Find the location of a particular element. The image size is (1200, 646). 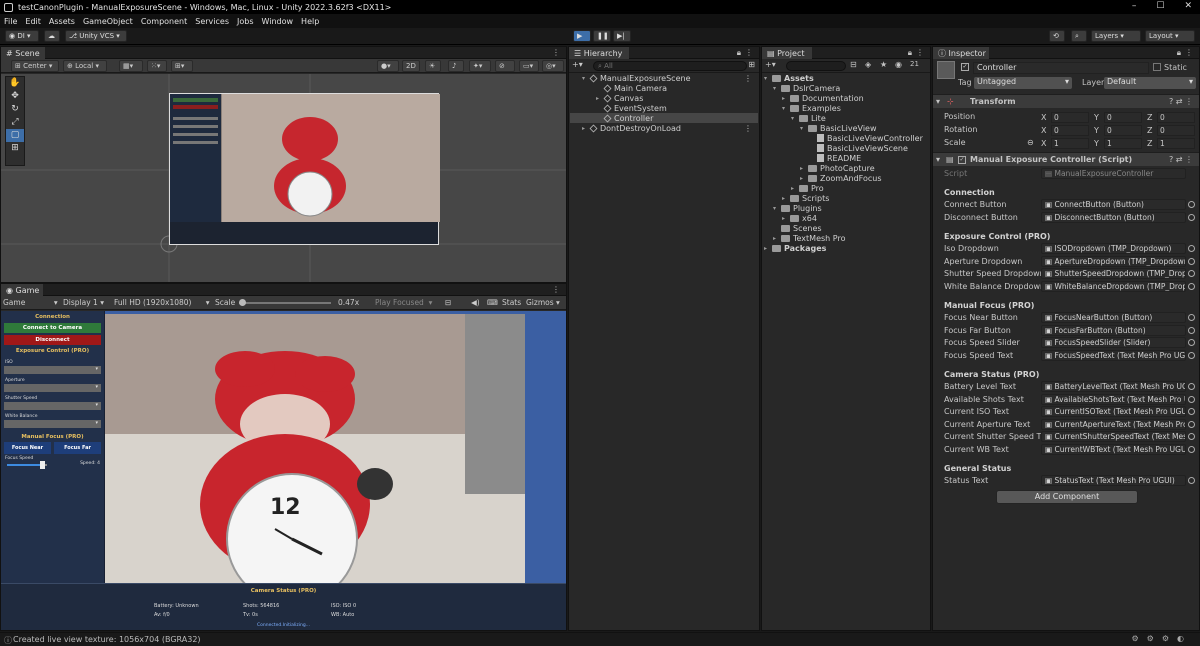

tag-dropdown: Untagged ▾ is located at coordinates (1023, 83).